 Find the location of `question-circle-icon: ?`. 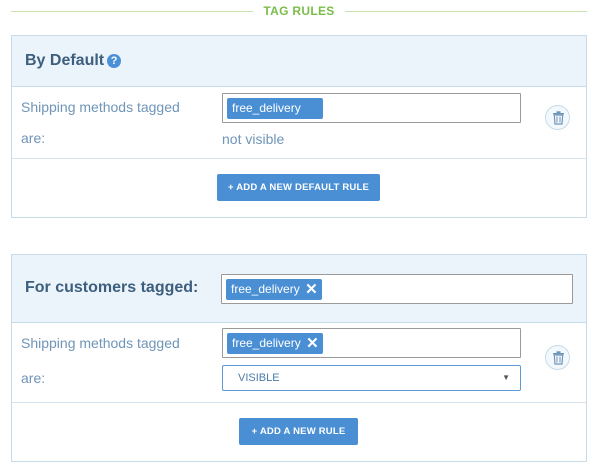

question-circle-icon: ? is located at coordinates (114, 61).